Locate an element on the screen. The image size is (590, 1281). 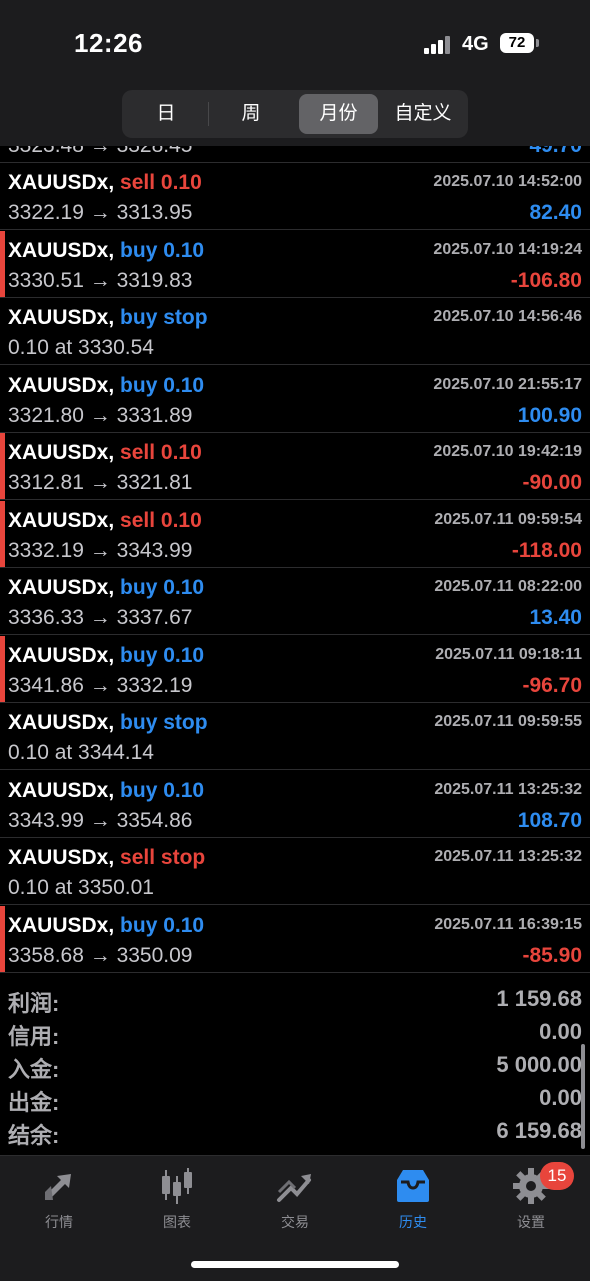
trade-prices: 0.10 at 3350.01 is located at coordinates (81, 887).